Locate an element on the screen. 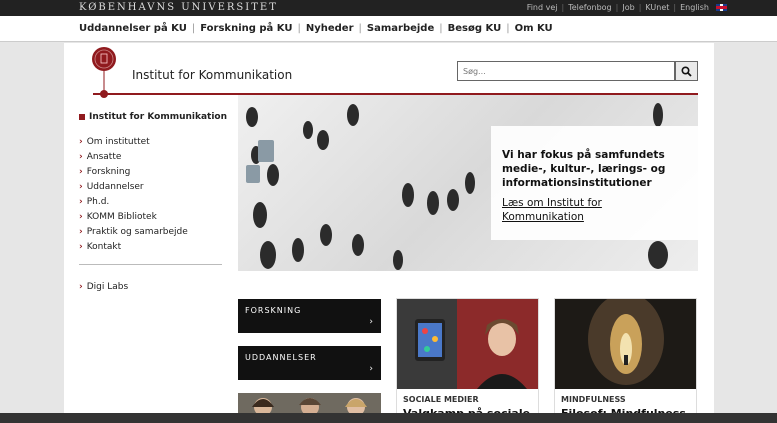 This screenshot has height=423, width=777. sidebar-item-label: Digi Labs is located at coordinates (107, 286).